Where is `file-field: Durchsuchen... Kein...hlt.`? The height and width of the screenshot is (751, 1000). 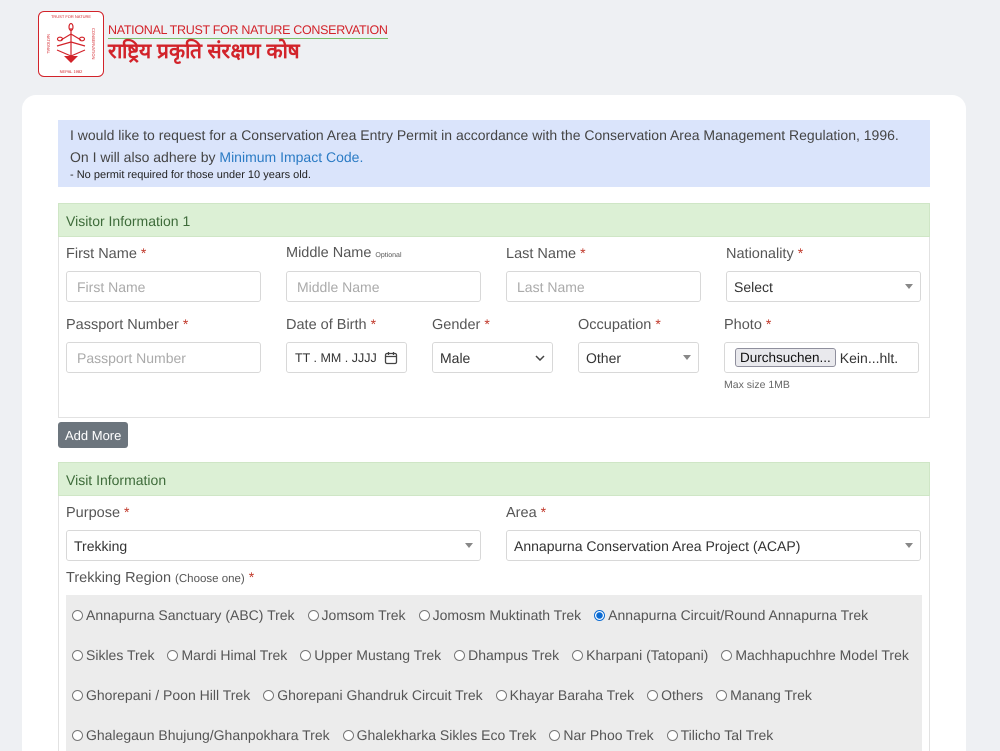 file-field: Durchsuchen... Kein...hlt. is located at coordinates (821, 357).